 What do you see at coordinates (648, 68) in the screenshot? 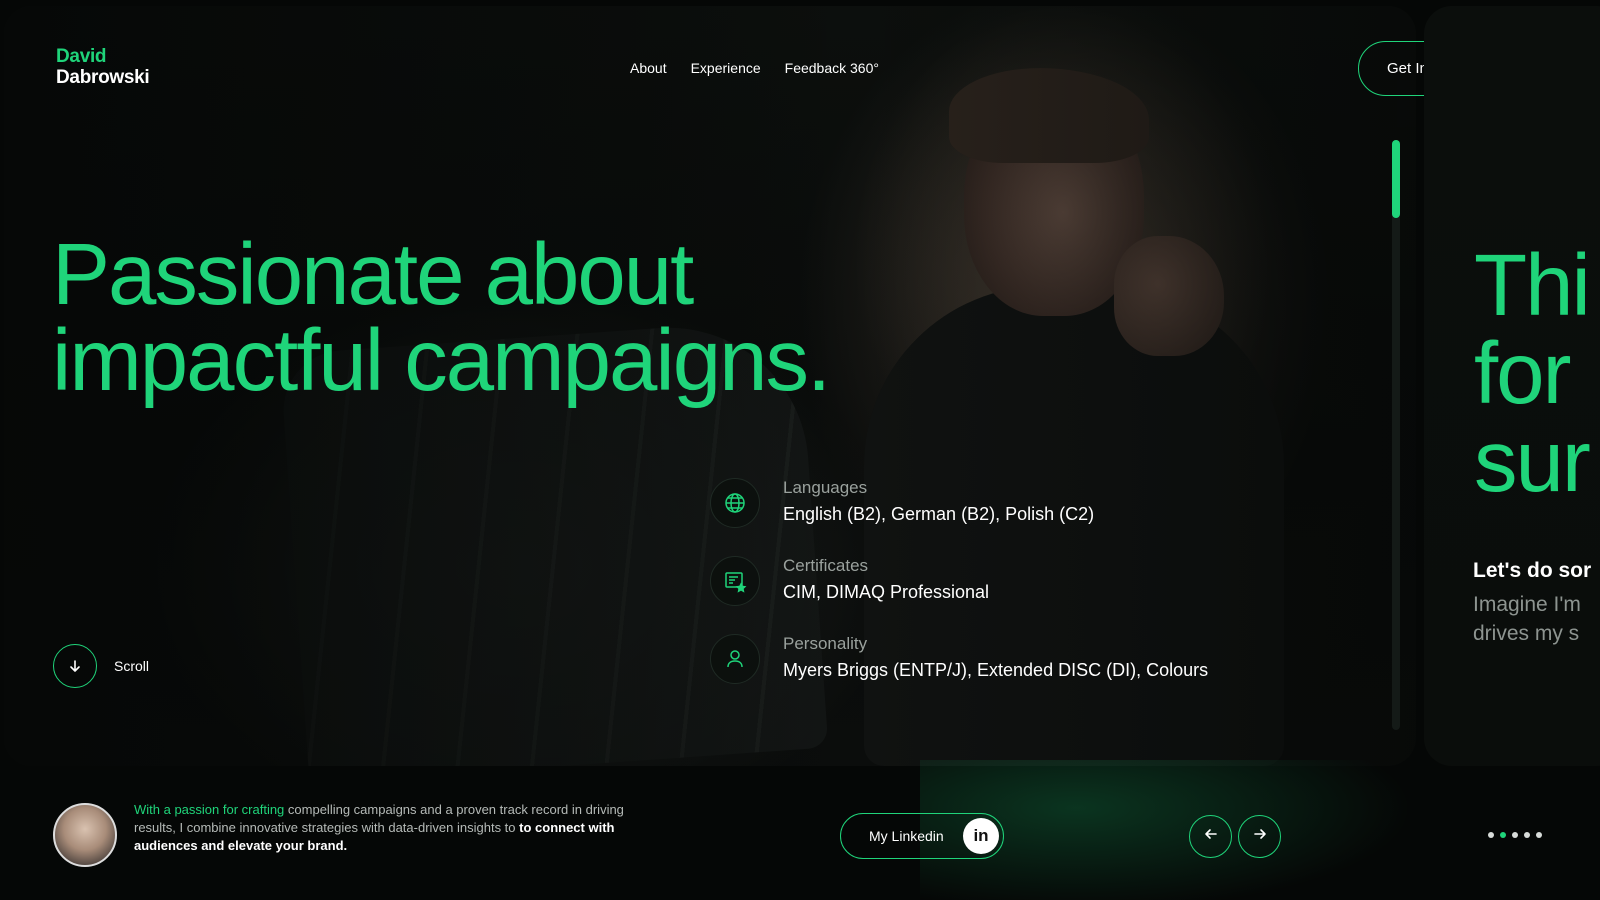
I see `nav-about: About` at bounding box center [648, 68].